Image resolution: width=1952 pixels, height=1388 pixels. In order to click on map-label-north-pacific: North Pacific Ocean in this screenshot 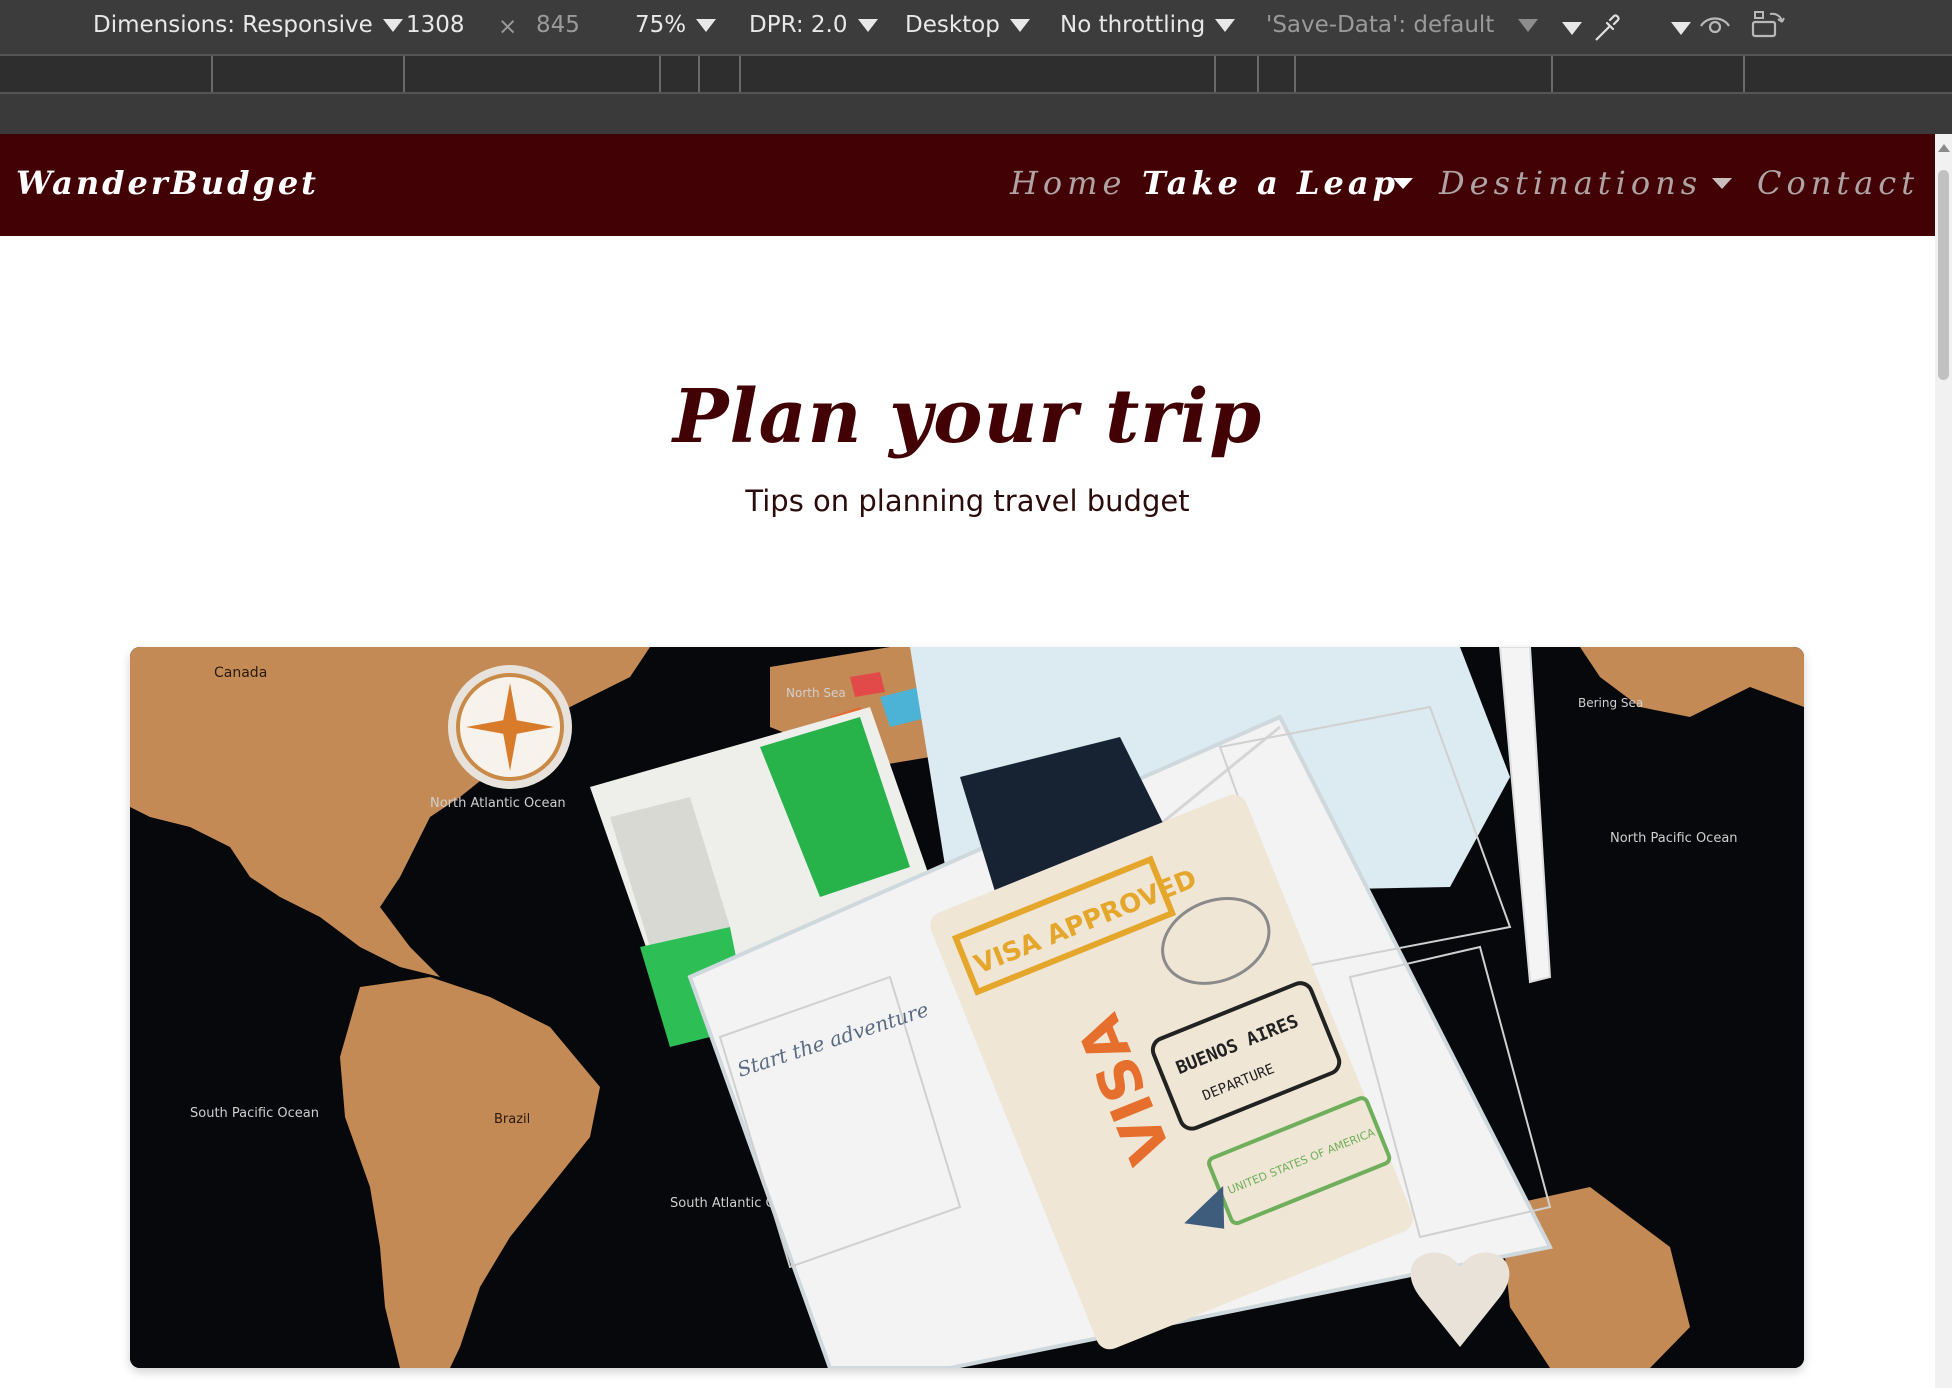, I will do `click(1674, 838)`.